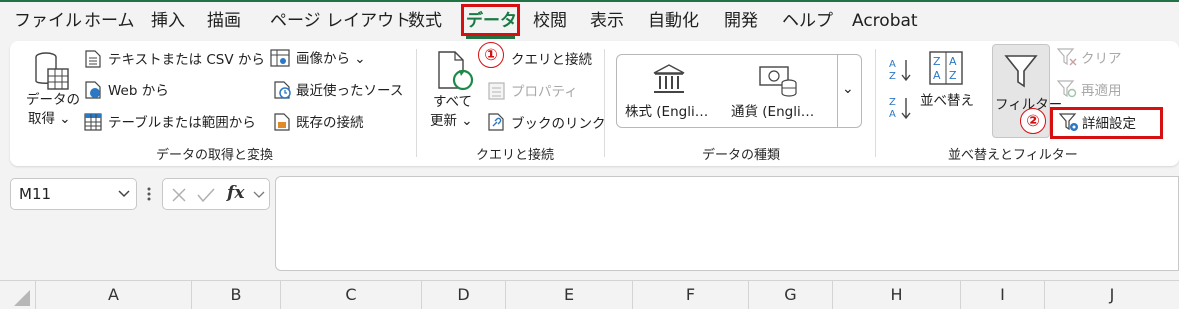 The image size is (1179, 309). What do you see at coordinates (490, 37) in the screenshot?
I see `tab-data-underline` at bounding box center [490, 37].